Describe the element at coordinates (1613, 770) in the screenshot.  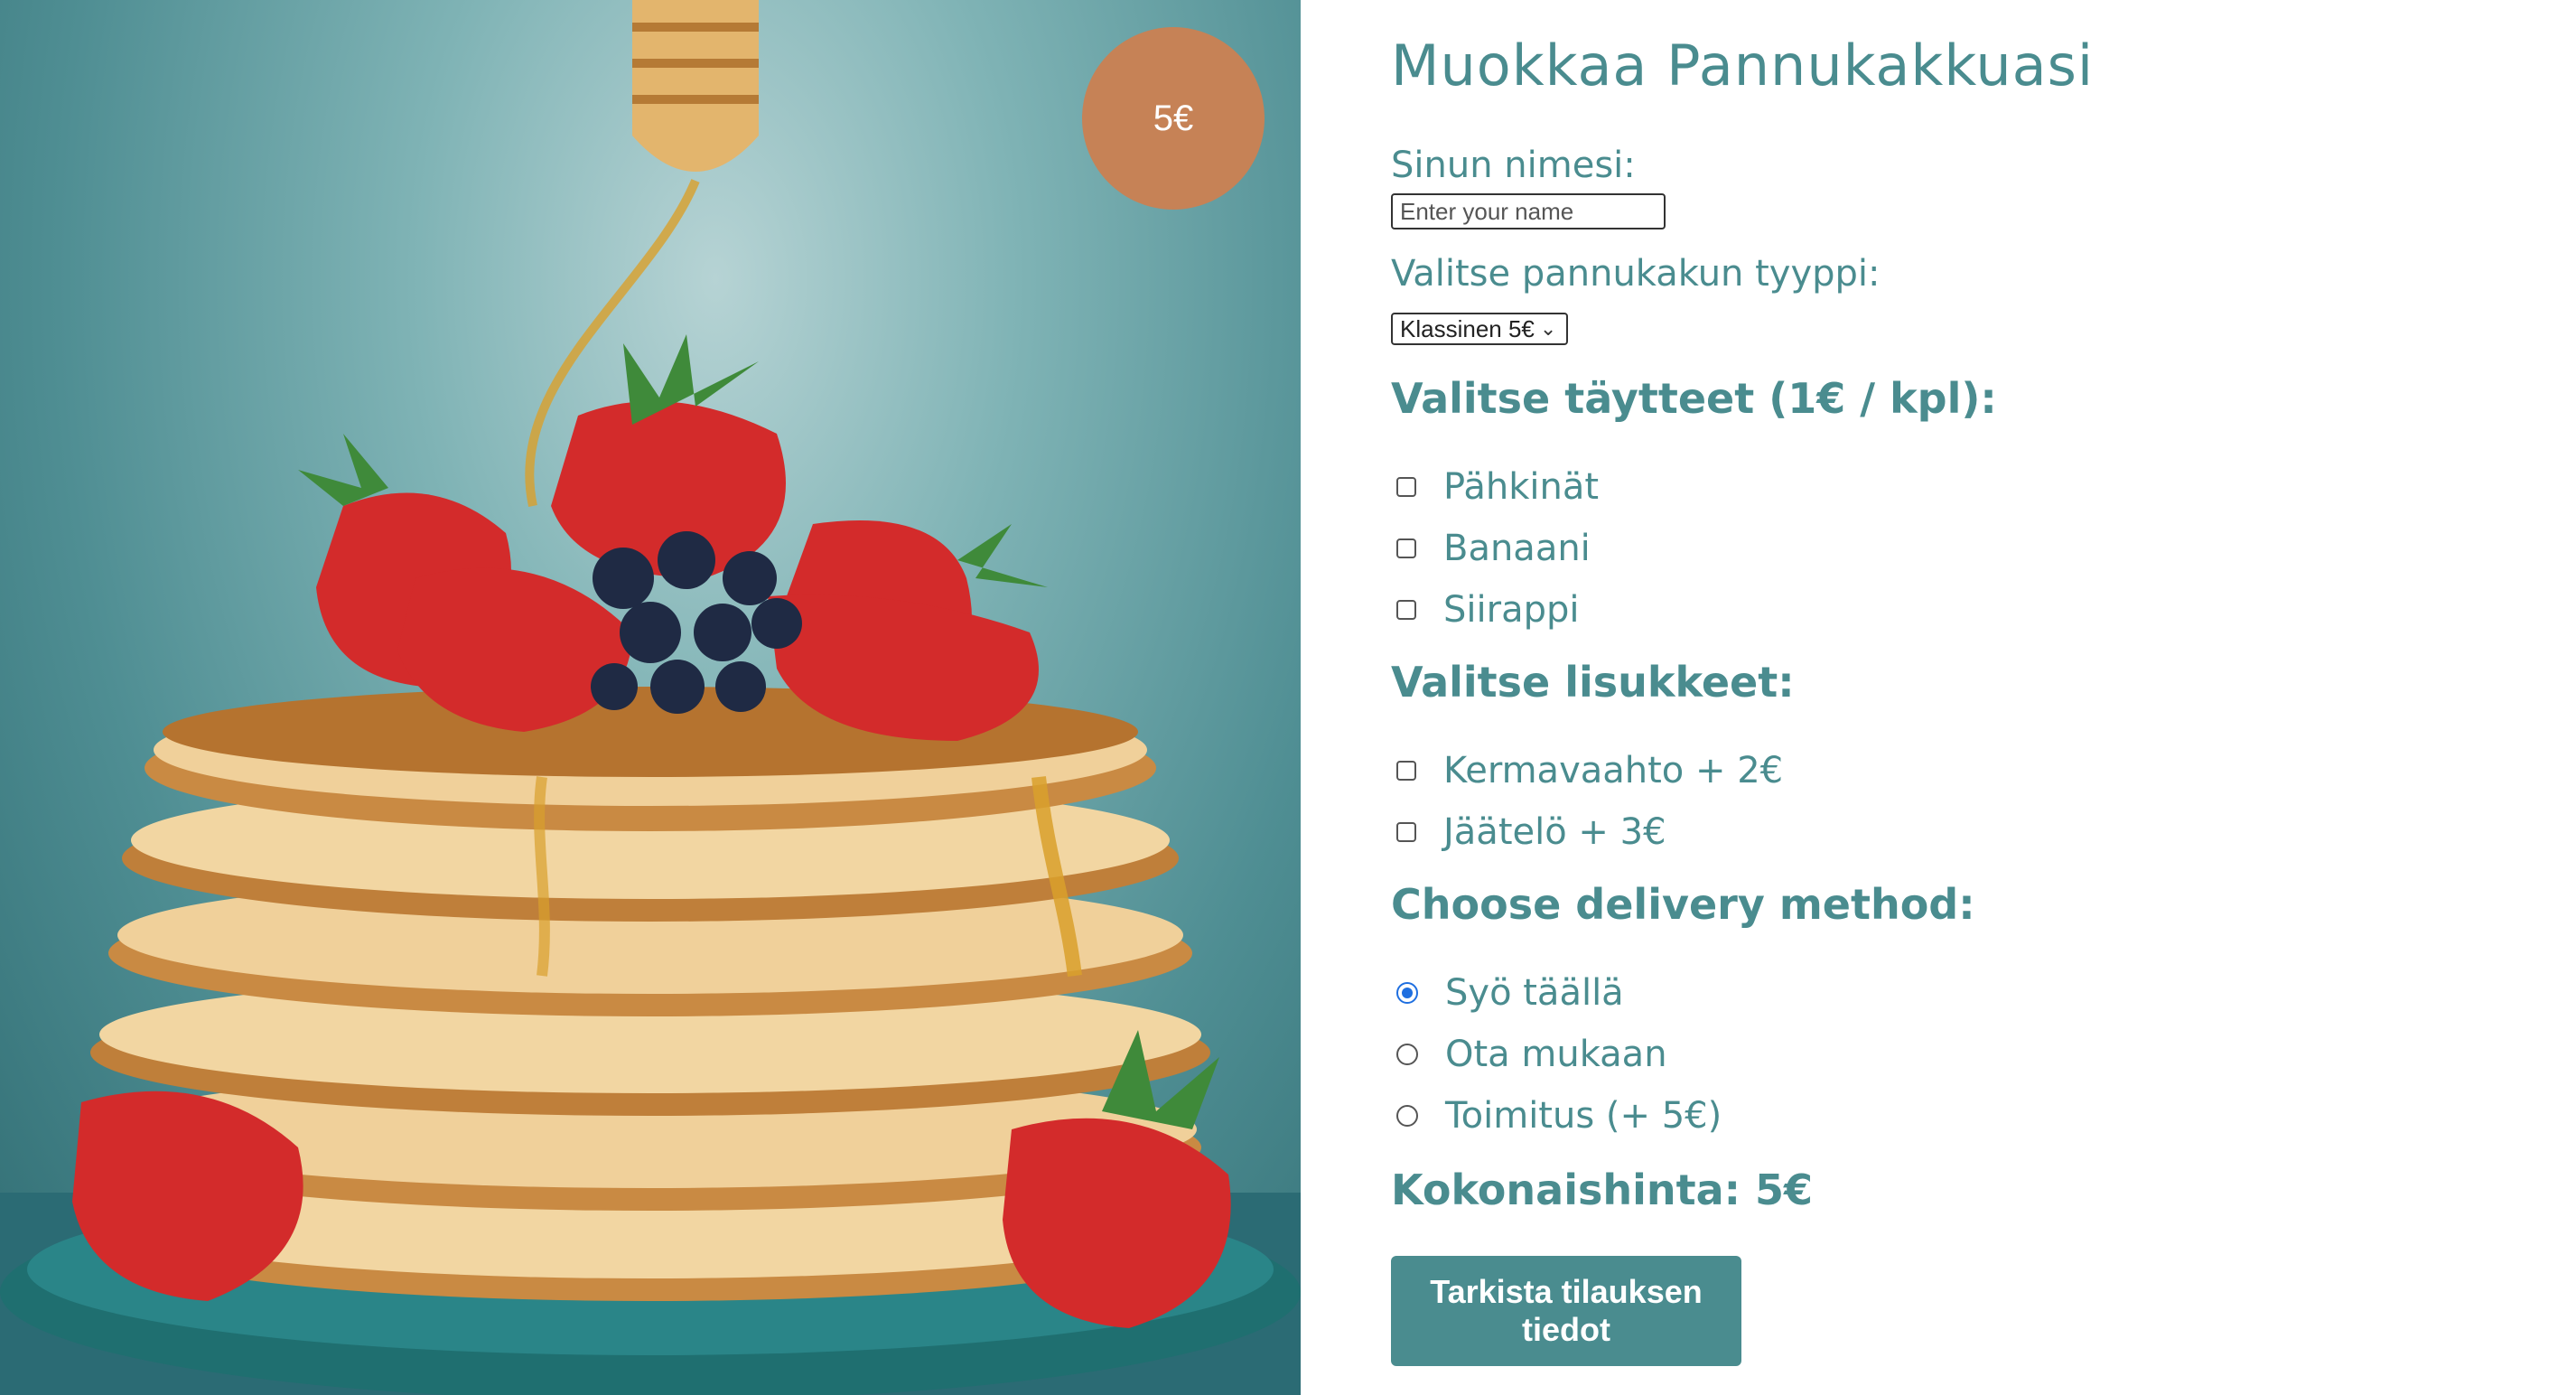
I see `extra-label: Kermavaahto + 2€` at that location.